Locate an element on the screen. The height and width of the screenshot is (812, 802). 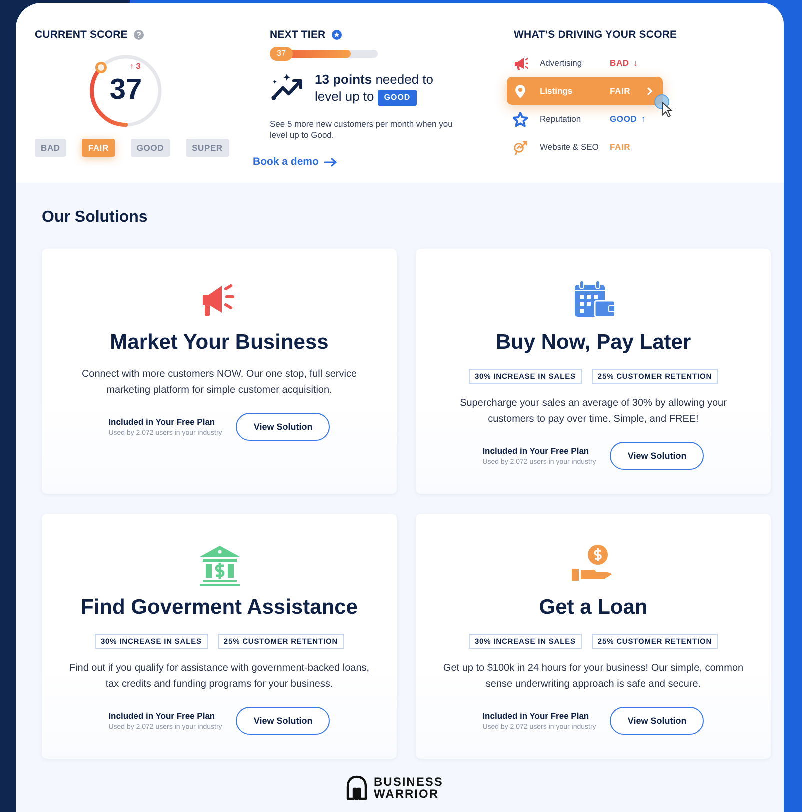
section-title: CURRENT SCORE is located at coordinates (81, 35).